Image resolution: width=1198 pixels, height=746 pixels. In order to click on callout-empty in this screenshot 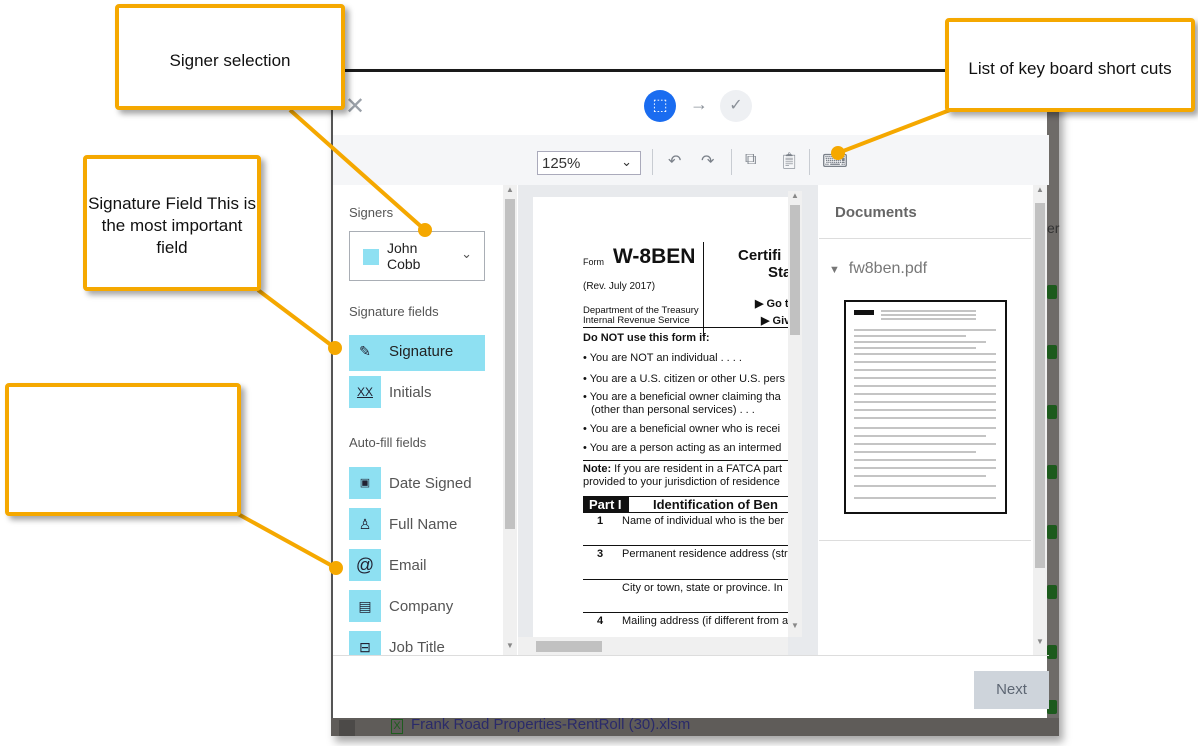, I will do `click(123, 449)`.